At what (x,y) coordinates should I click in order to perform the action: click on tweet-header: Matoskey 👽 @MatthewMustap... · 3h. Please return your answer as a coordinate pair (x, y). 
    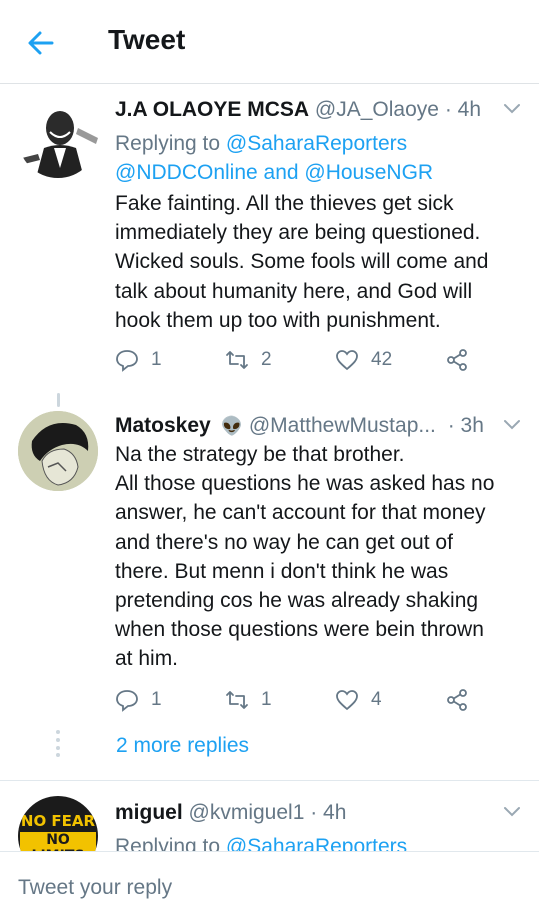
    Looking at the image, I should click on (299, 426).